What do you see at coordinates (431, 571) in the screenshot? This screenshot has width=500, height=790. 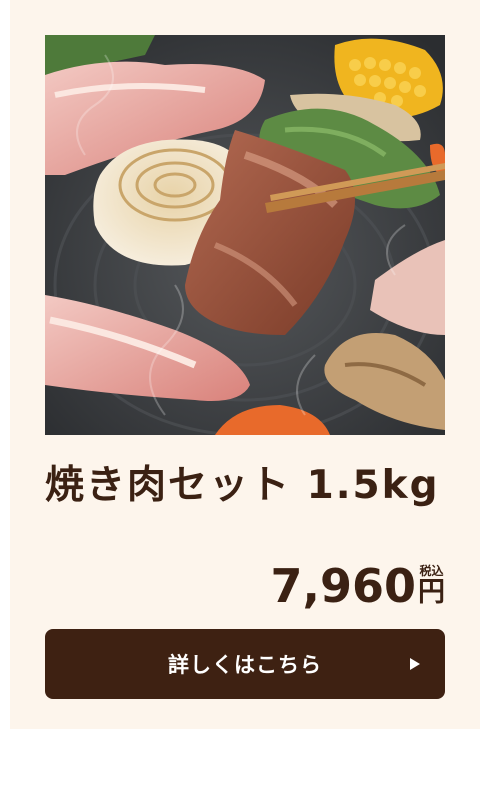 I see `tax-label: 税込` at bounding box center [431, 571].